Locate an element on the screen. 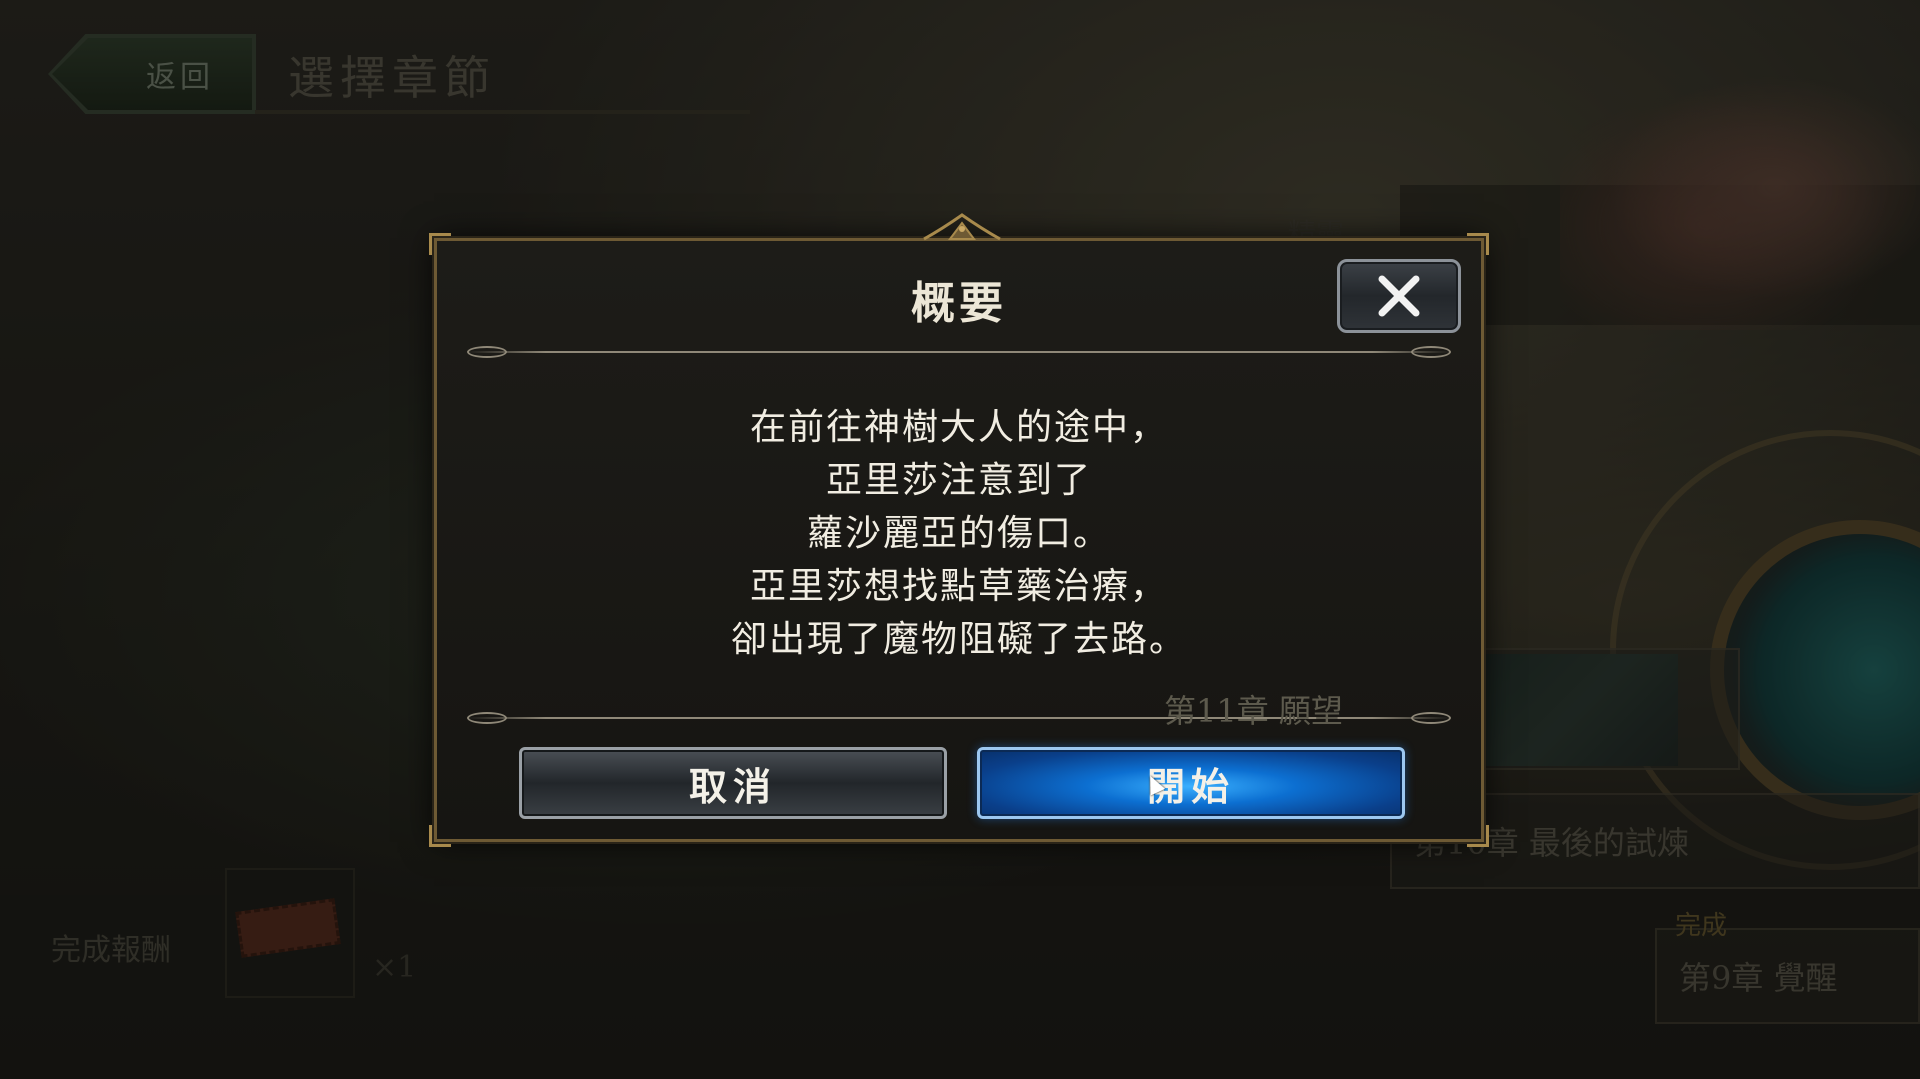 Image resolution: width=1920 pixels, height=1079 pixels. cancel-button-label: 取消 is located at coordinates (732, 786).